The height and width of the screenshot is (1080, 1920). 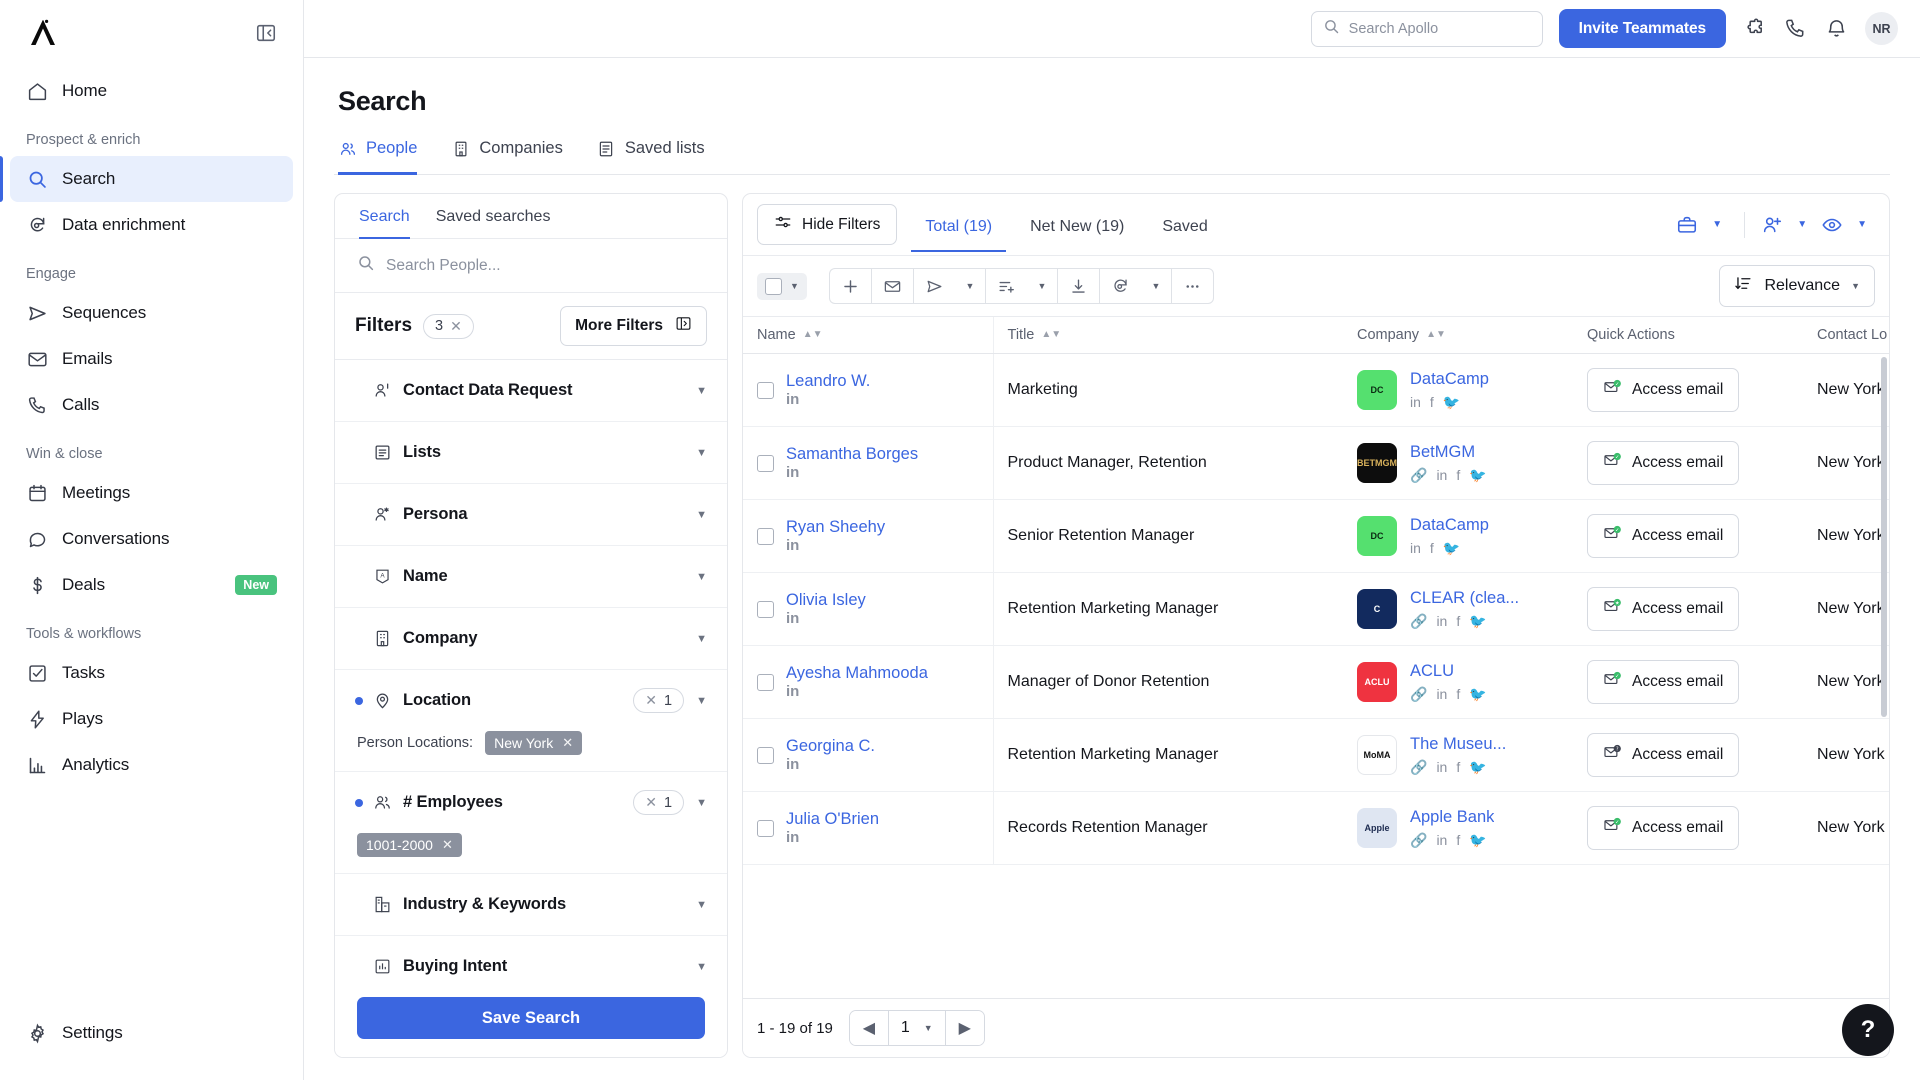 I want to click on sidebar-item-conversations: Conversations, so click(x=151, y=539).